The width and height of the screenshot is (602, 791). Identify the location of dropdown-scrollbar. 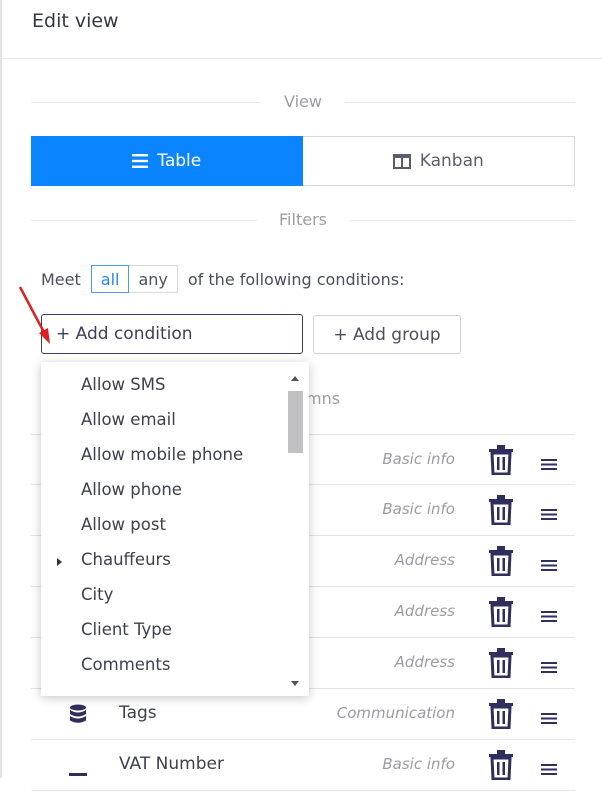
(295, 530).